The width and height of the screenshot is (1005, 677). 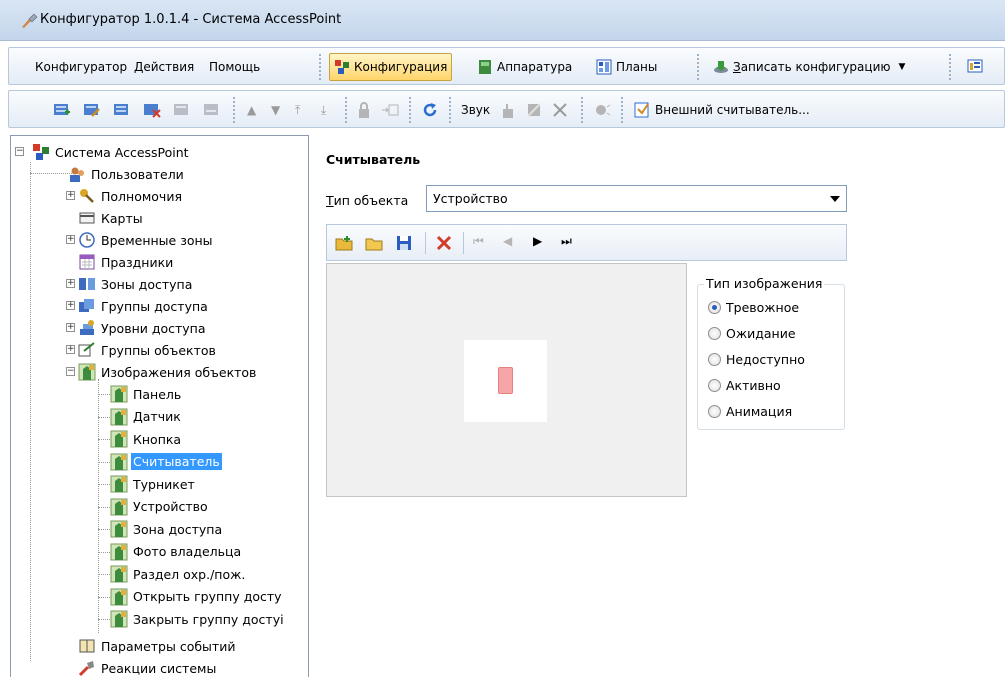 What do you see at coordinates (374, 243) in the screenshot?
I see `open-folder-icon` at bounding box center [374, 243].